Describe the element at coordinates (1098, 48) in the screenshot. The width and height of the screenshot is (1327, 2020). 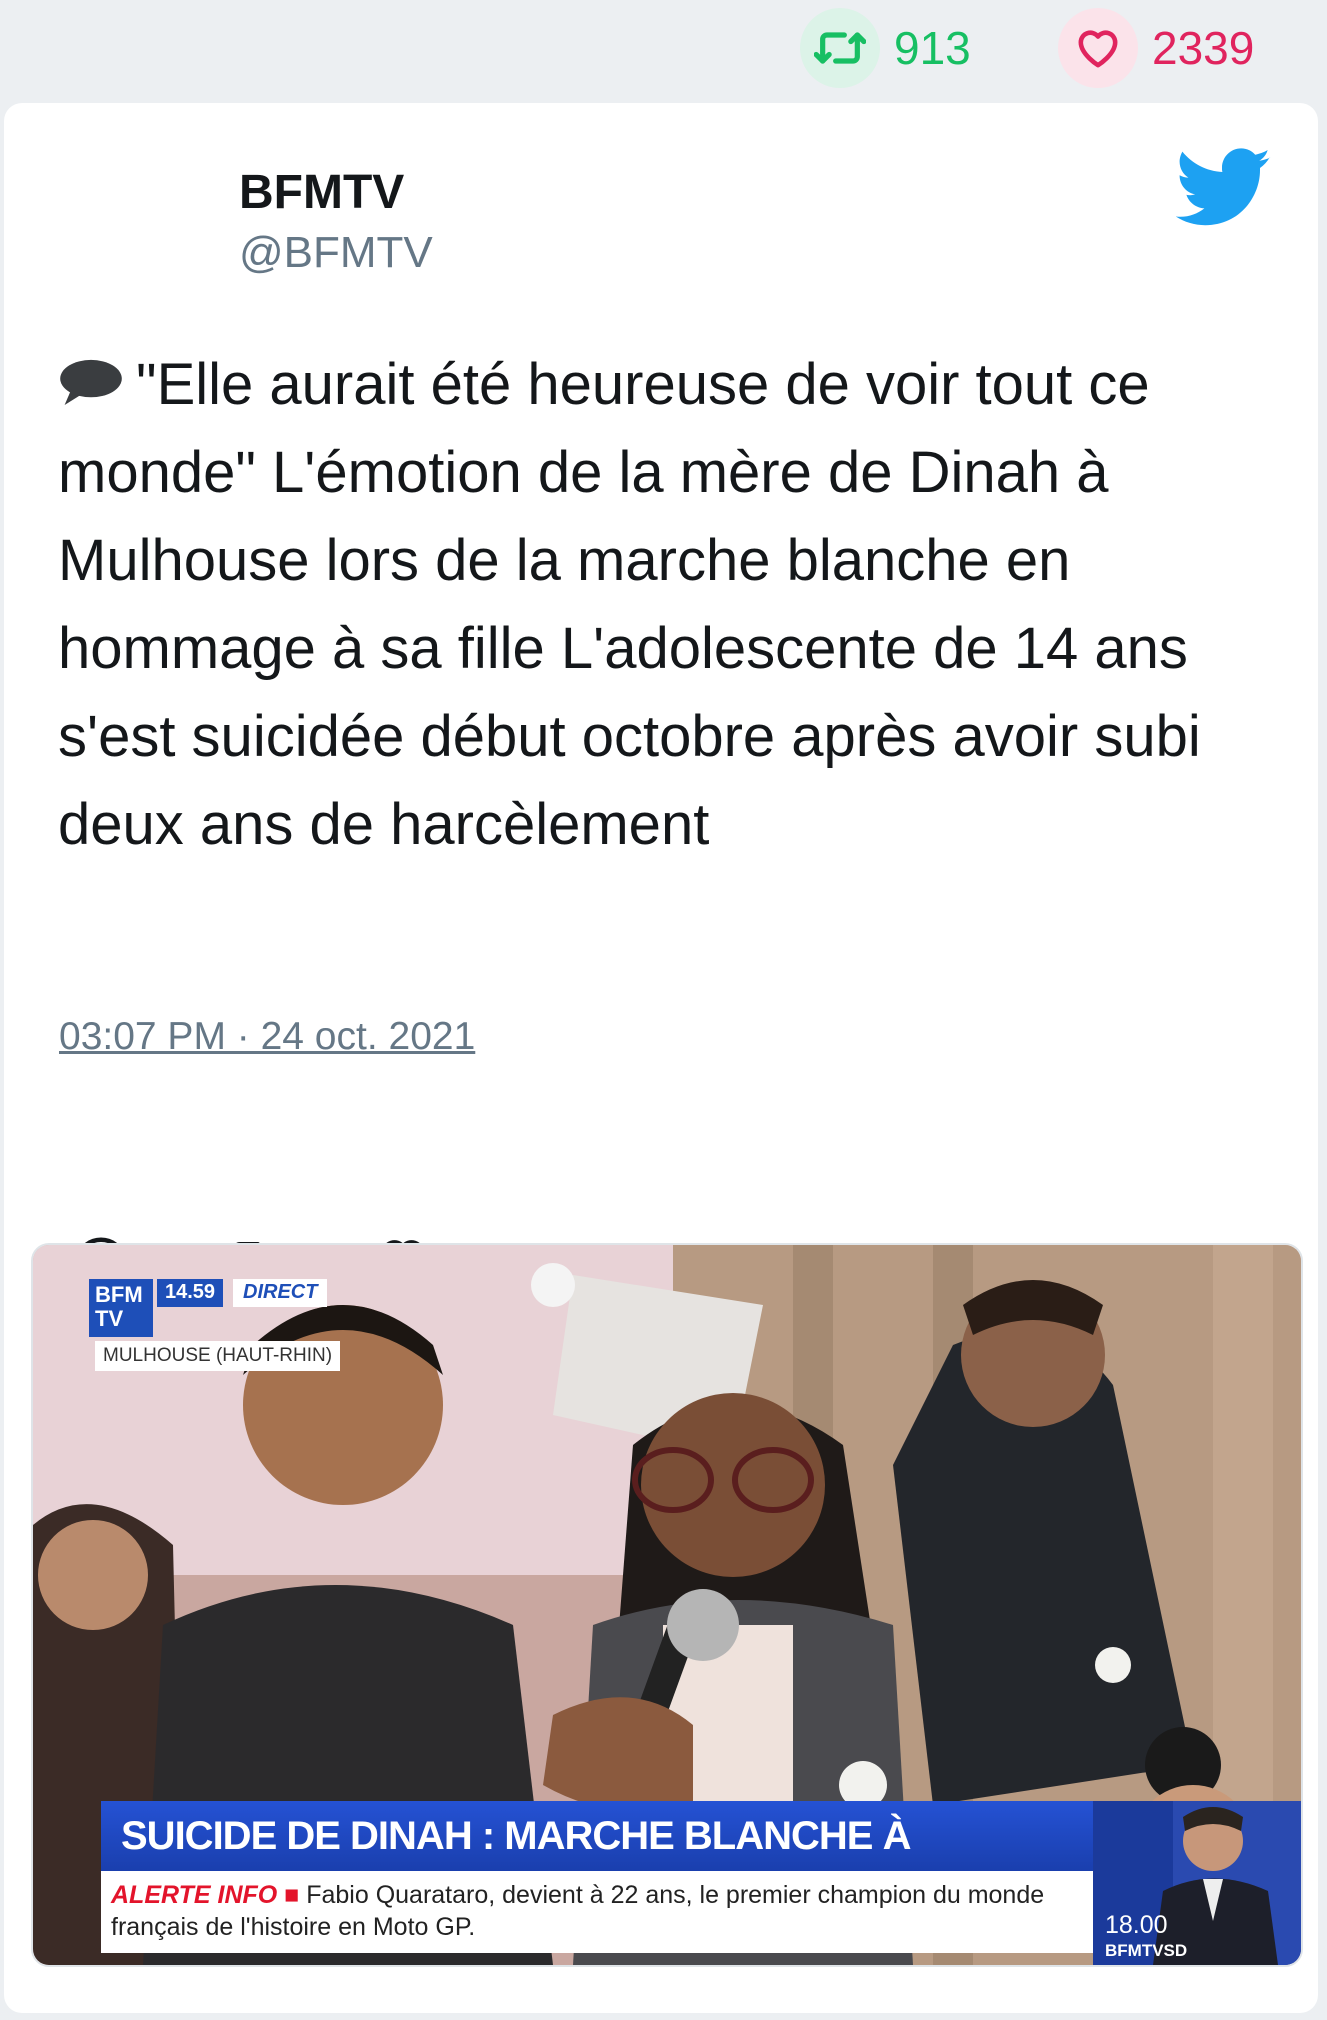
I see `heart-icon` at that location.